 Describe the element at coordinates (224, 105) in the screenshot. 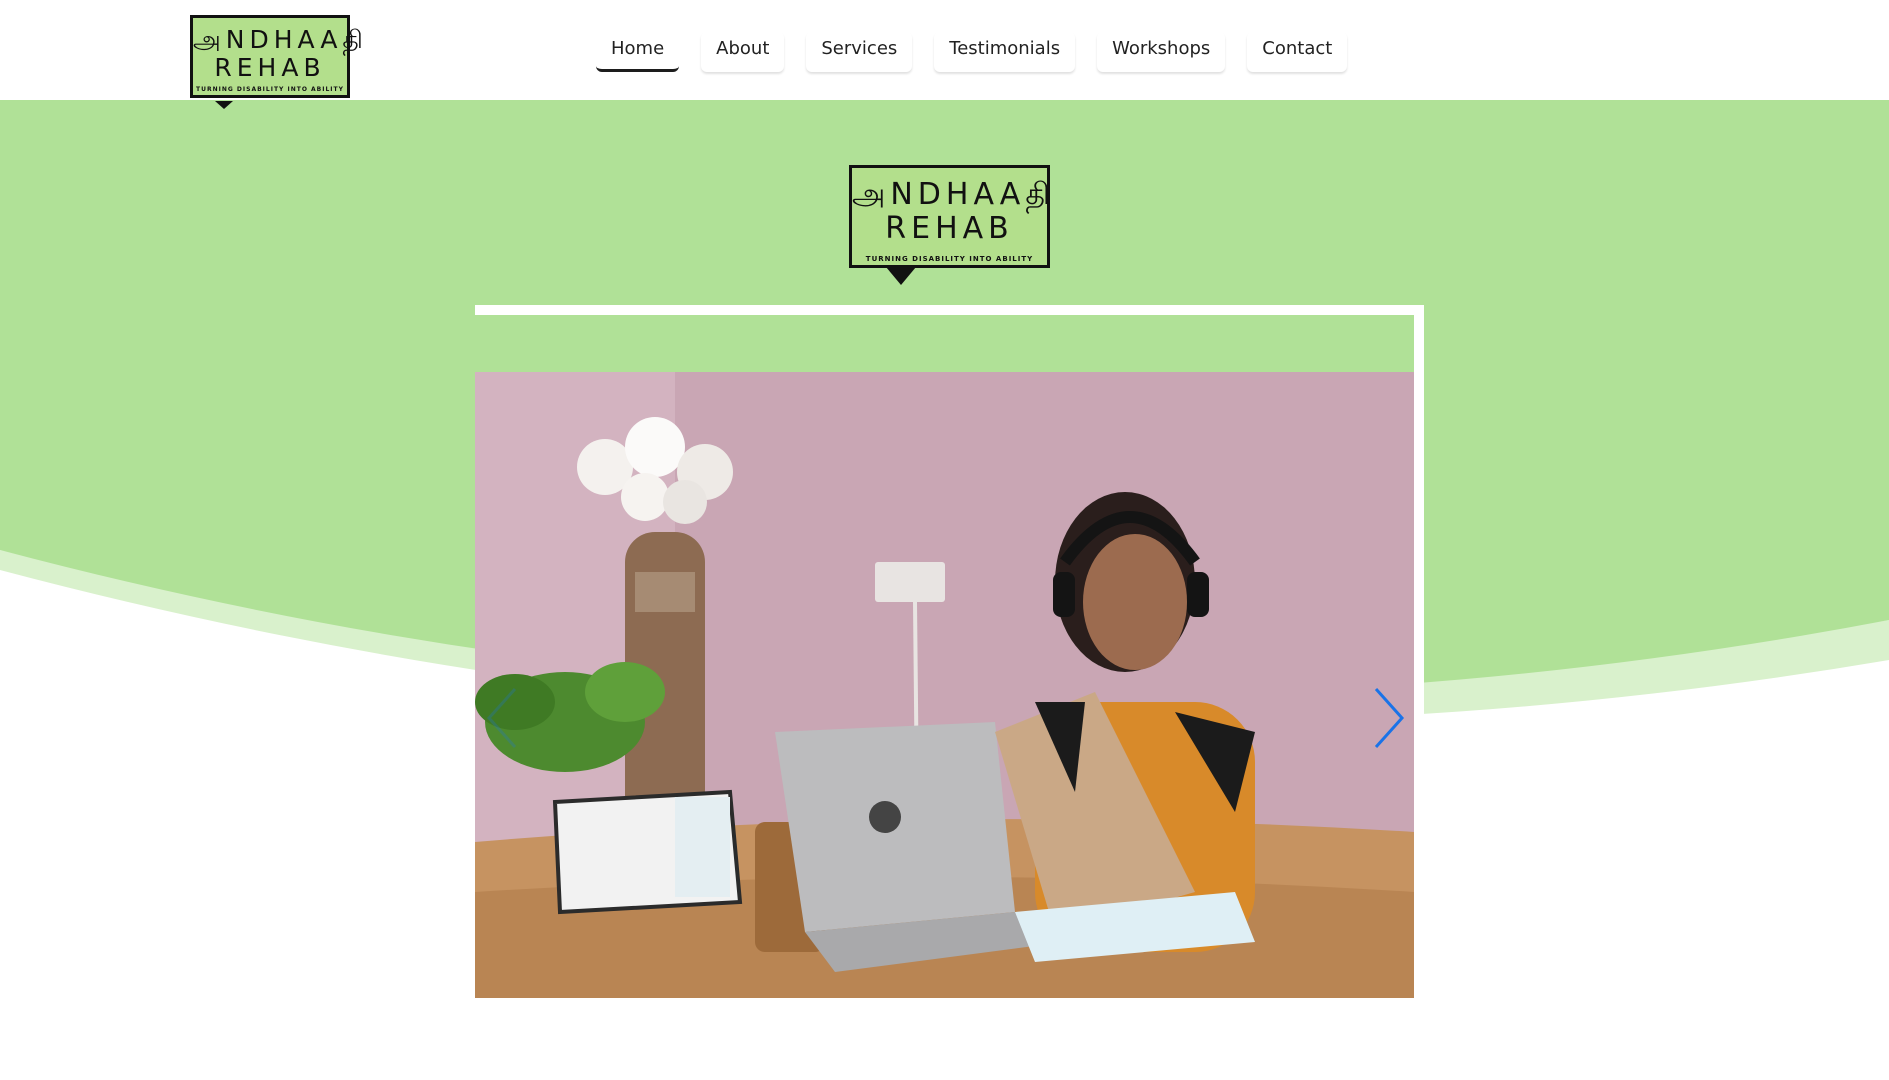

I see `logo-speech-tail` at that location.